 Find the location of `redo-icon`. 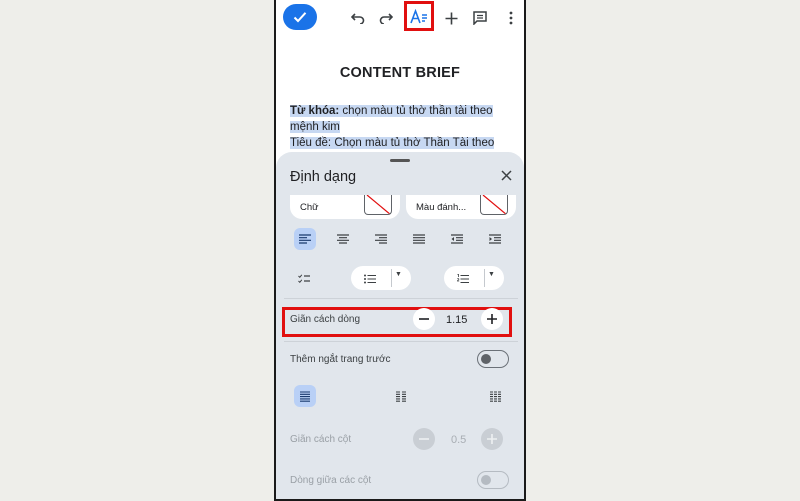

redo-icon is located at coordinates (386, 18).